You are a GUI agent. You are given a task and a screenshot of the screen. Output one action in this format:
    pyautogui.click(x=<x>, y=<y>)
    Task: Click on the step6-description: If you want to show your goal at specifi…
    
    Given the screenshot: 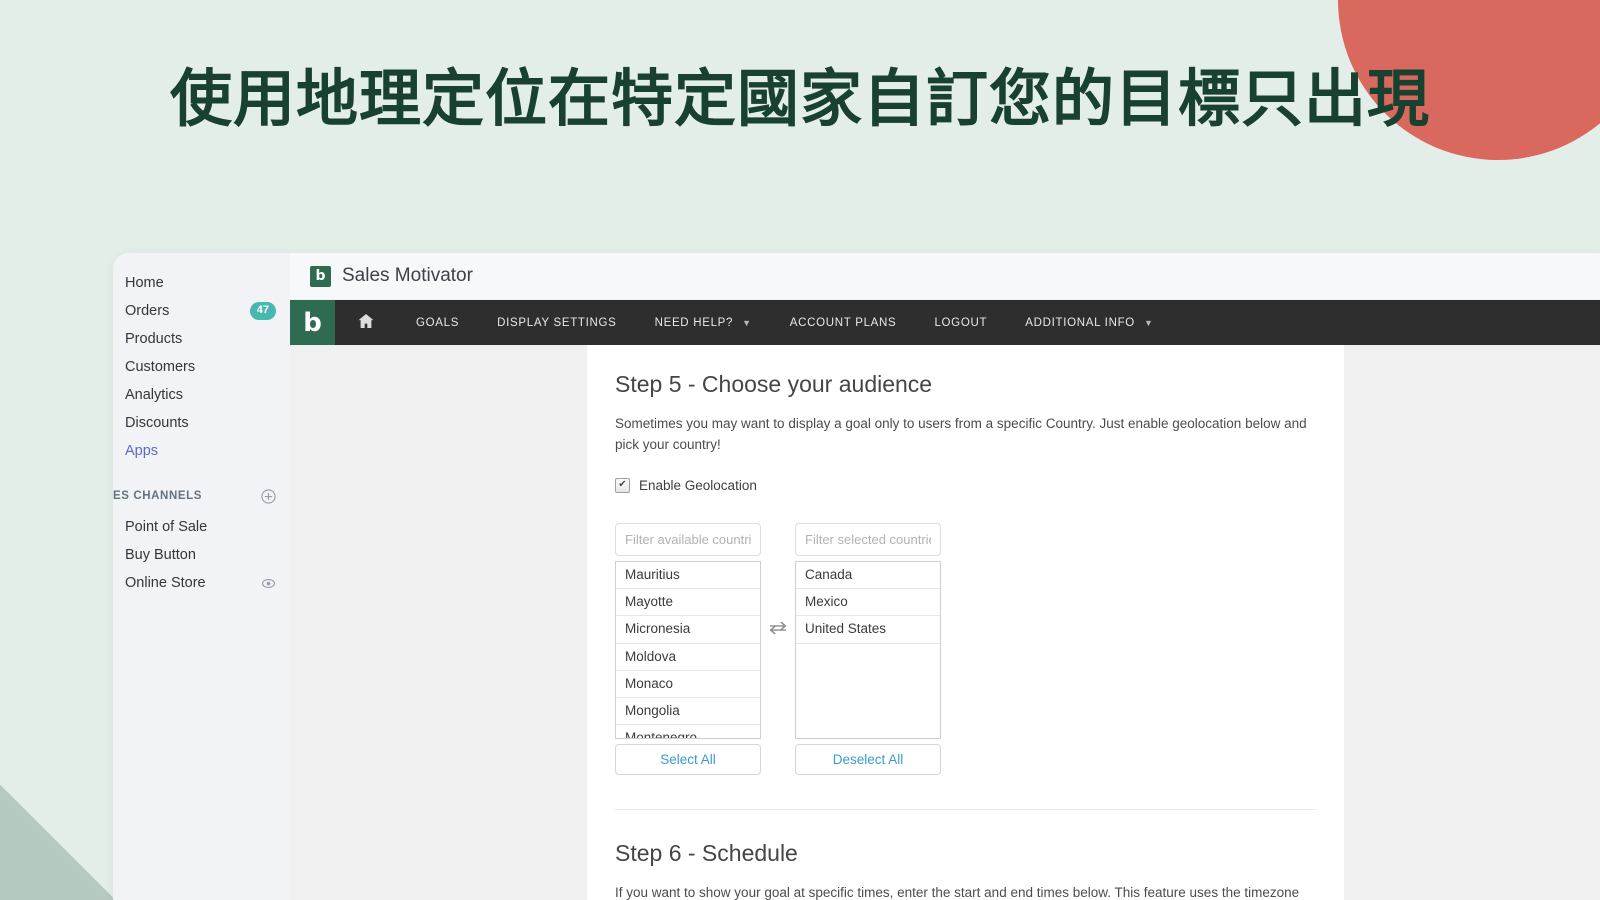 What is the action you would take?
    pyautogui.click(x=957, y=892)
    